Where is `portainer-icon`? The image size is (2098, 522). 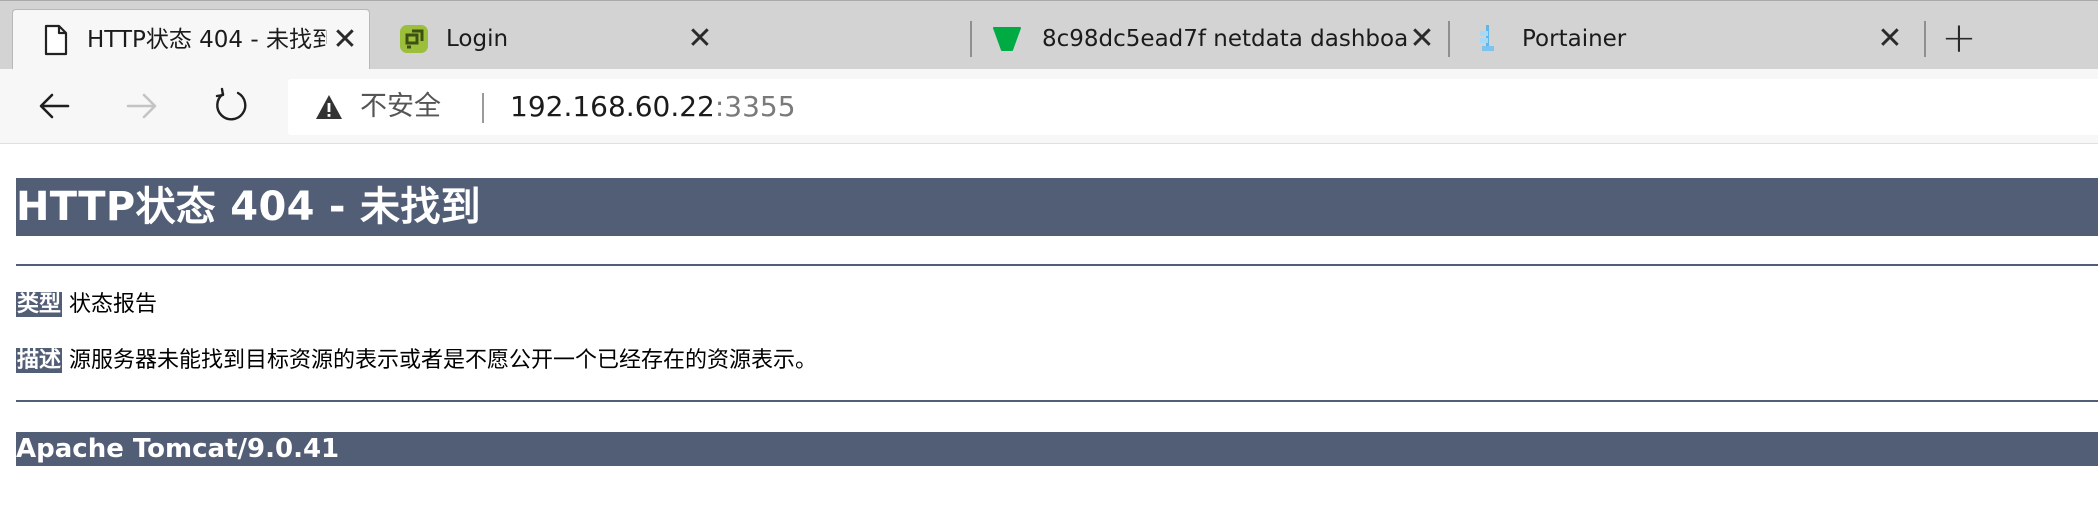
portainer-icon is located at coordinates (1487, 38).